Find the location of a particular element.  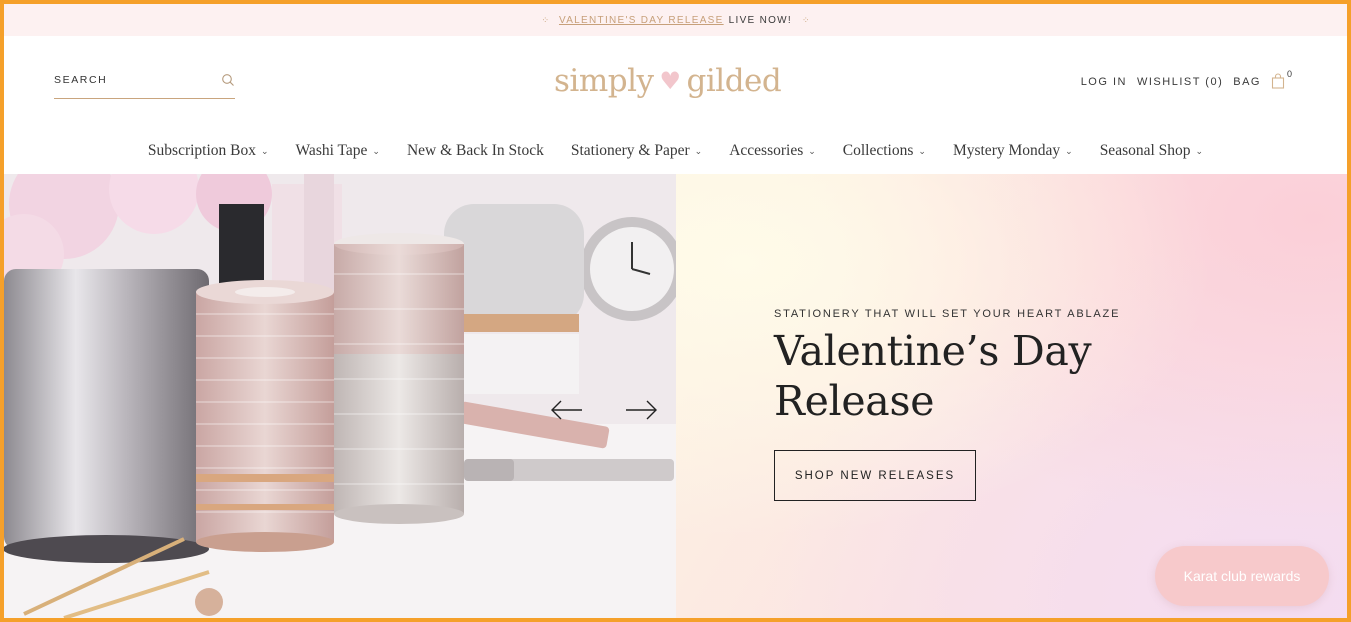

announcement-bar: ⁘ VALENTINE'S DAY RELEASE LIVE NOW! ⁘ is located at coordinates (675, 20).